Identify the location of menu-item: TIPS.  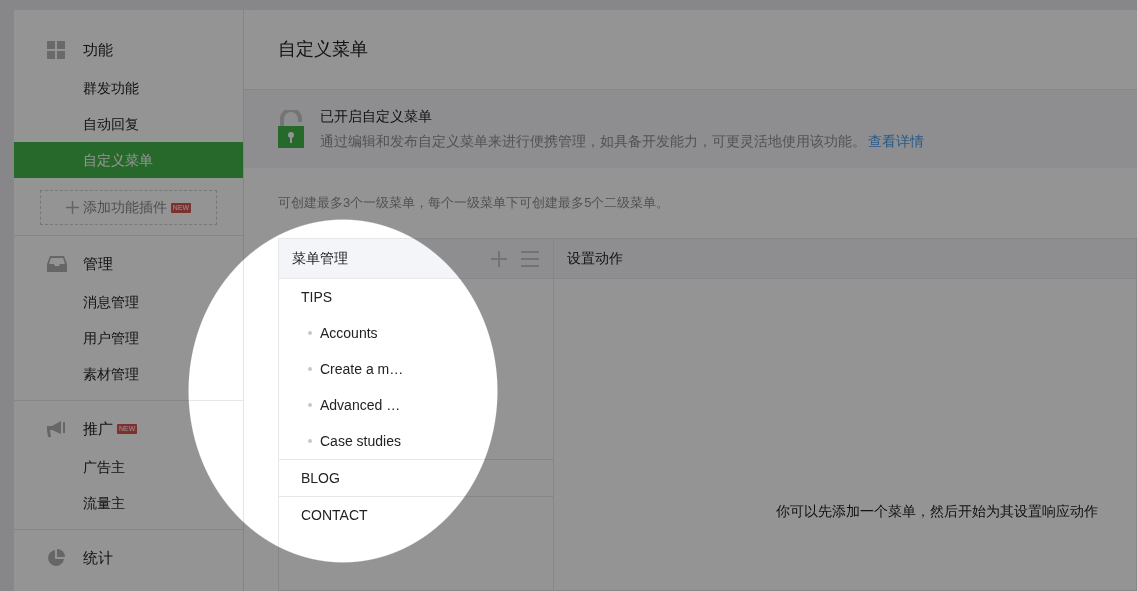
(416, 297).